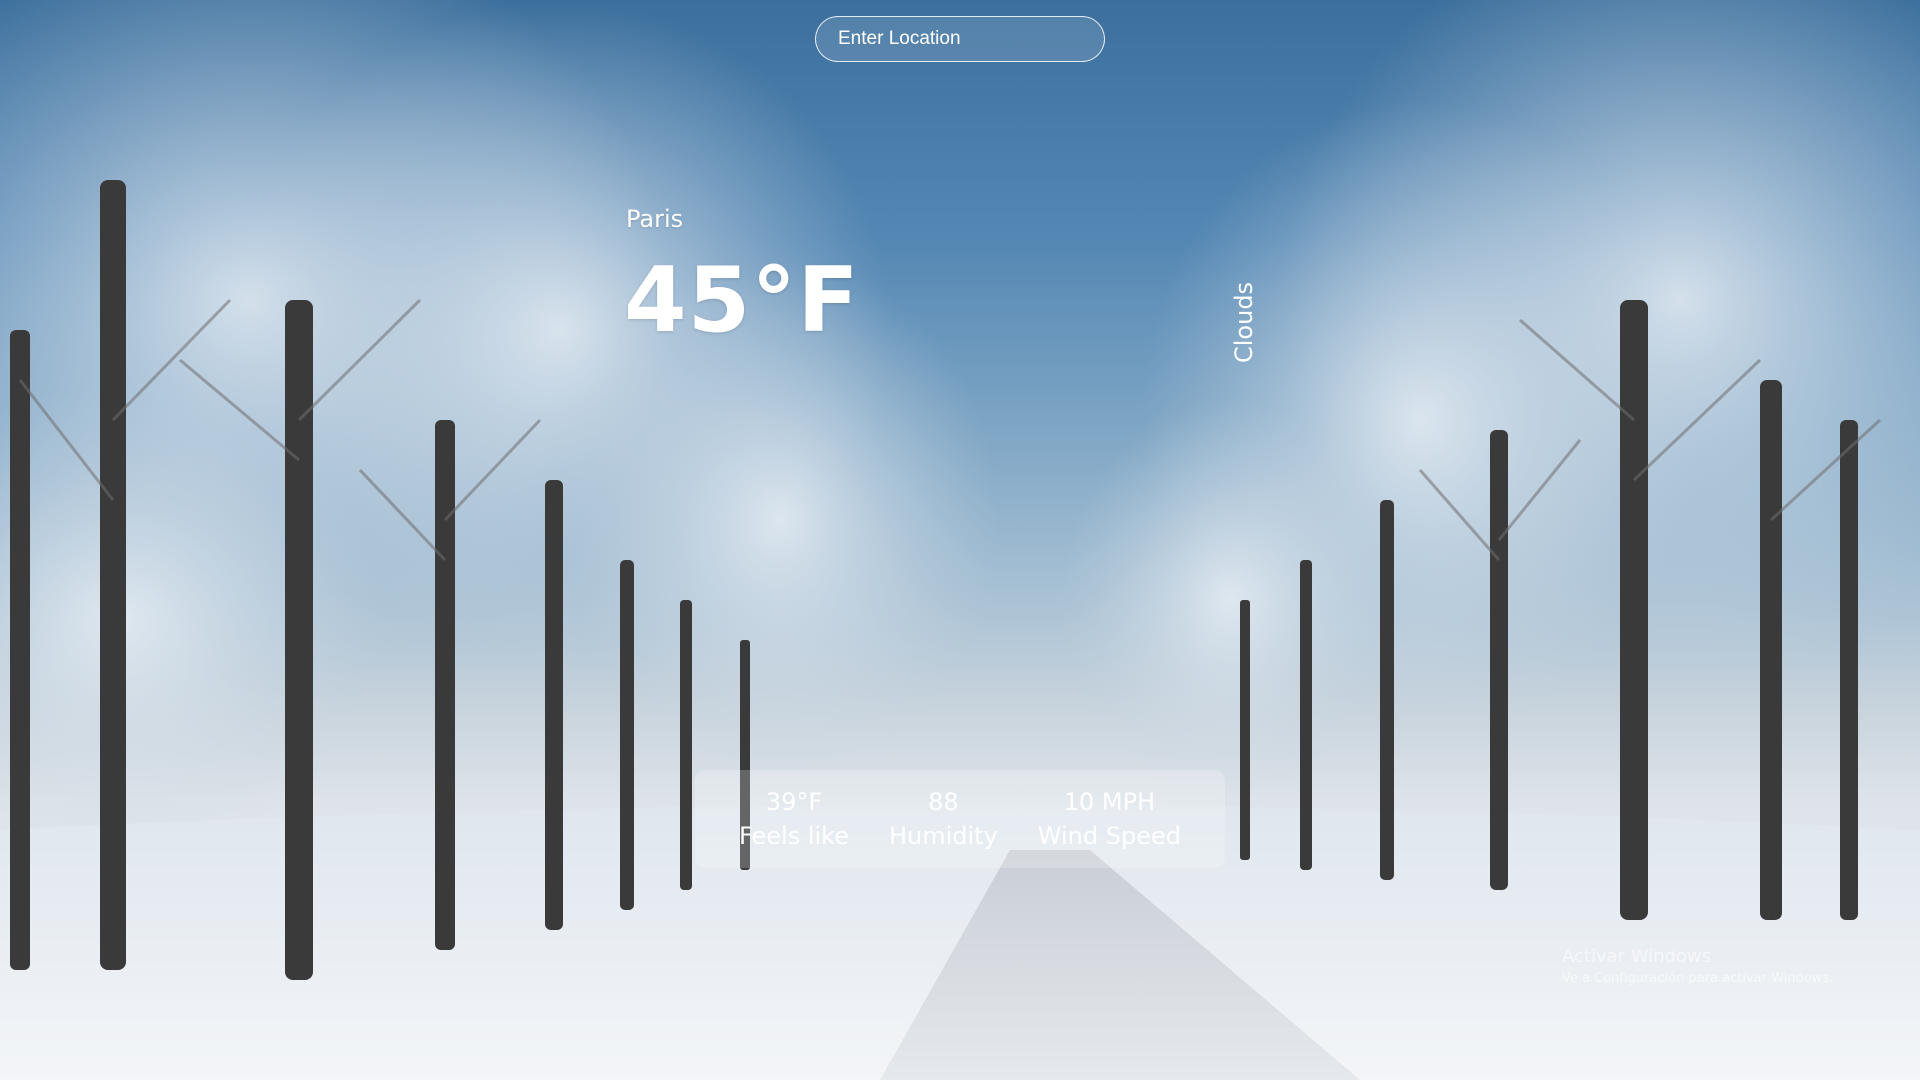 This screenshot has height=1080, width=1920. I want to click on humidity-stat: 88 Humidity, so click(943, 819).